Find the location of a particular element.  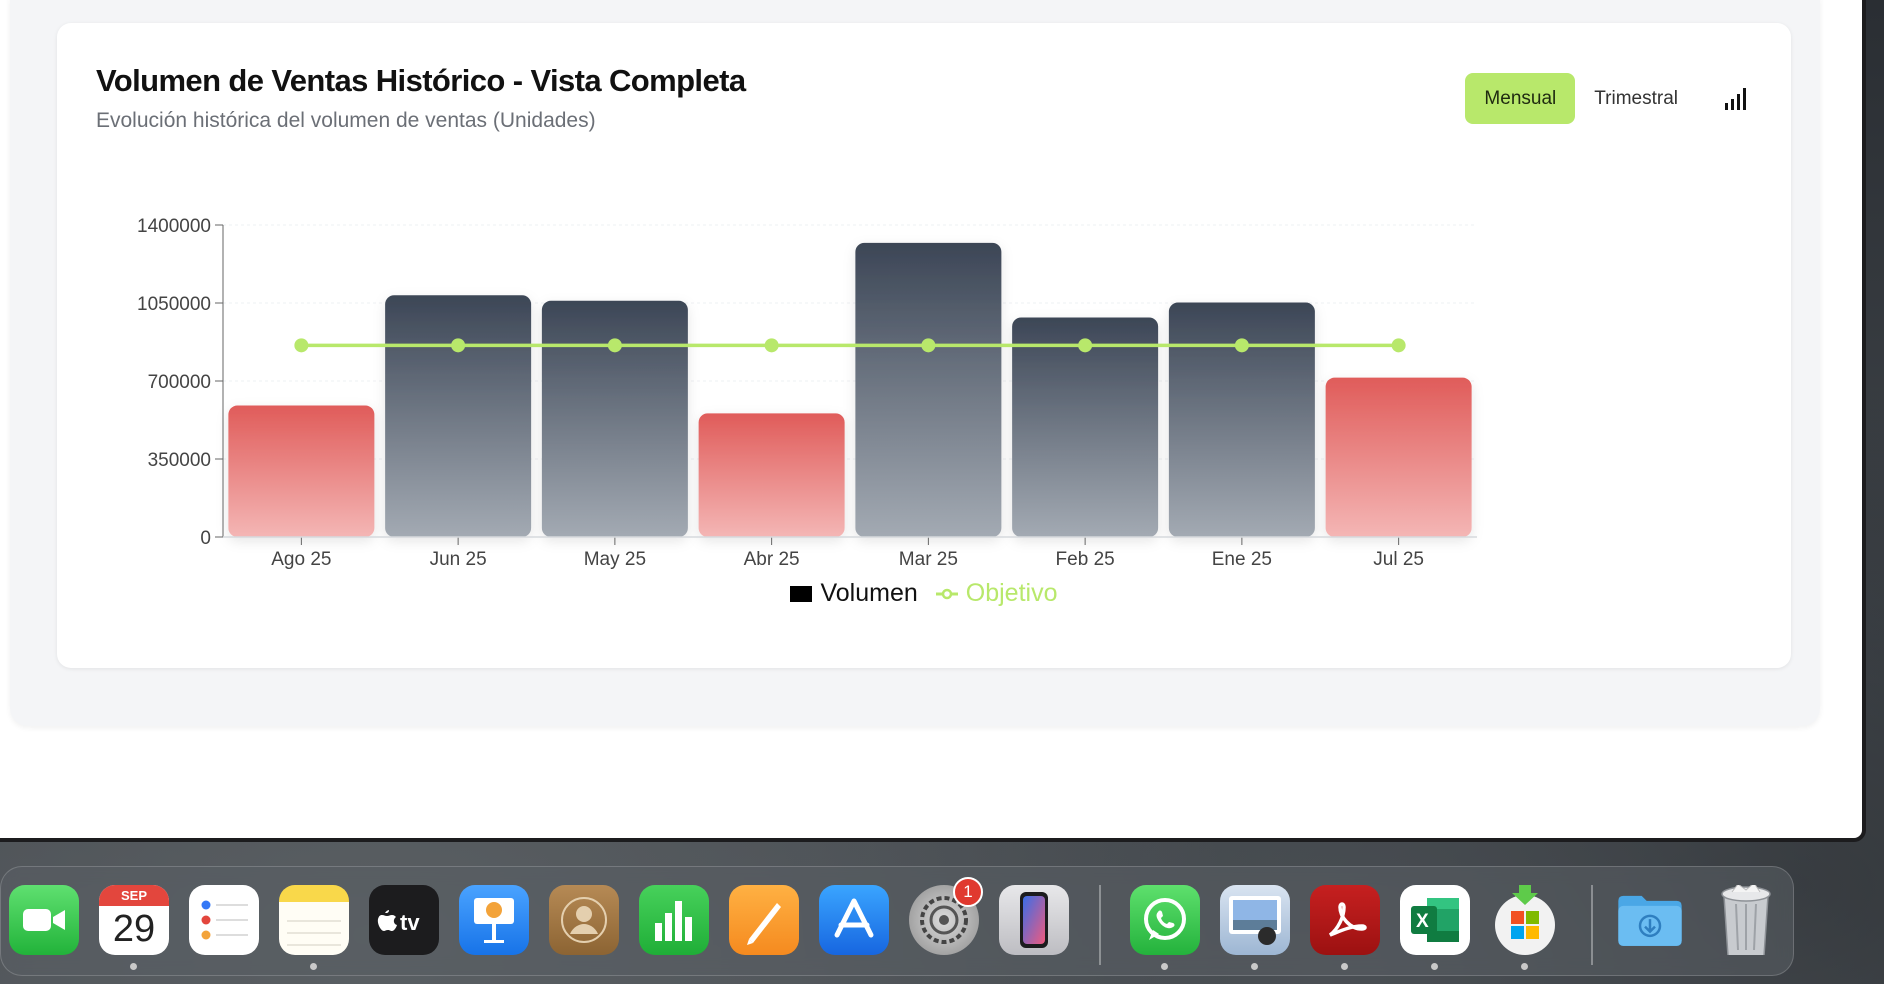

target-line-swatch is located at coordinates (946, 593).